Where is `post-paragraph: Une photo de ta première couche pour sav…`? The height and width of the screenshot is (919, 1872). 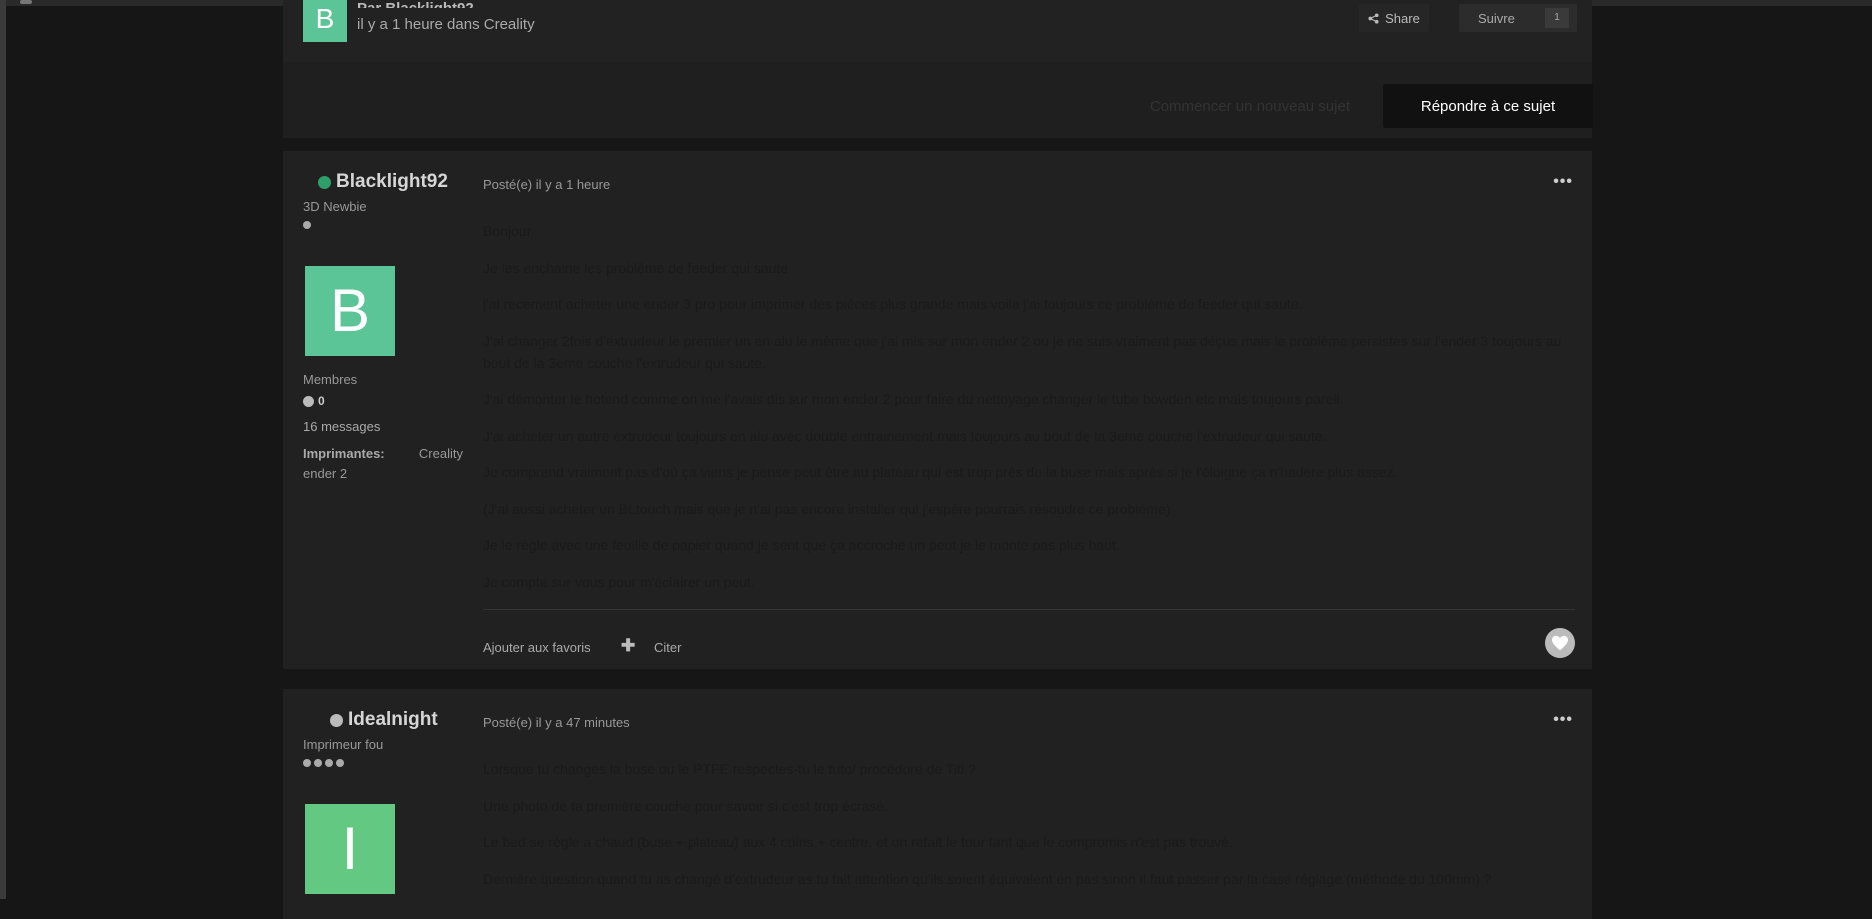 post-paragraph: Une photo de ta première couche pour sav… is located at coordinates (685, 805).